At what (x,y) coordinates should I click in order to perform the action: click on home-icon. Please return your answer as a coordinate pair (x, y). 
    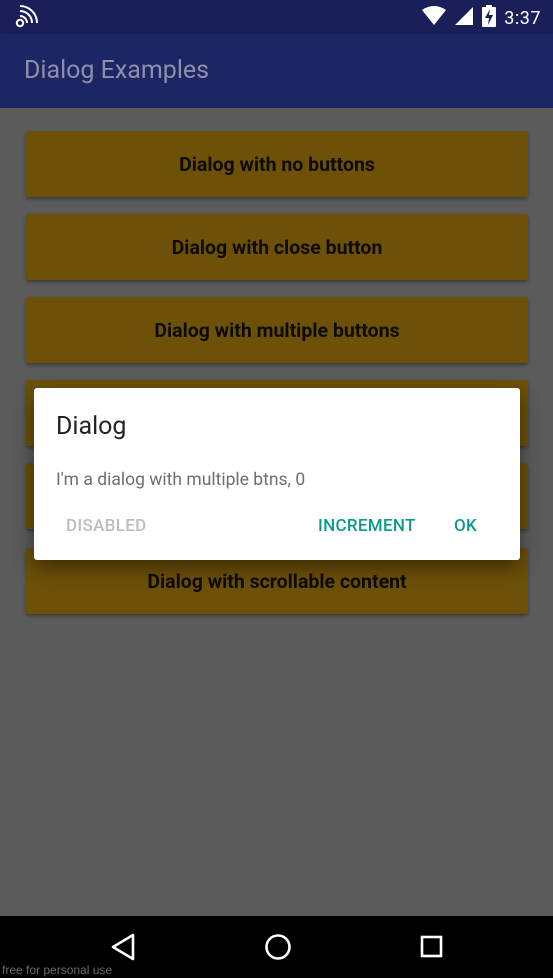
    Looking at the image, I should click on (278, 949).